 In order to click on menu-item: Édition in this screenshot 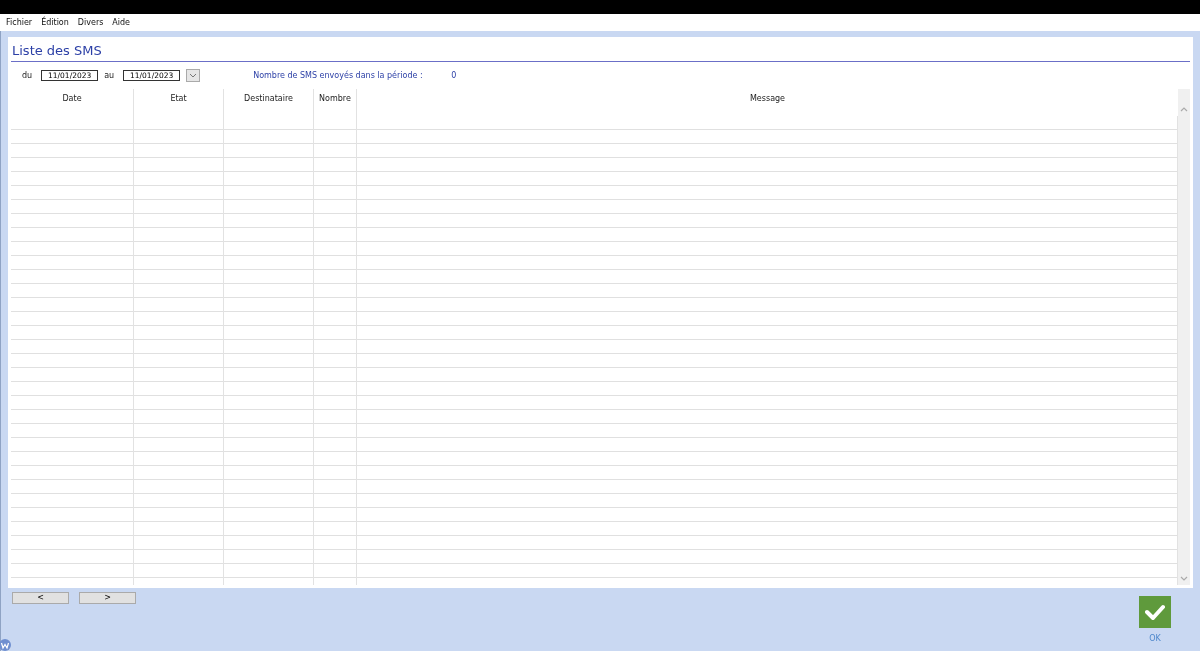, I will do `click(55, 22)`.